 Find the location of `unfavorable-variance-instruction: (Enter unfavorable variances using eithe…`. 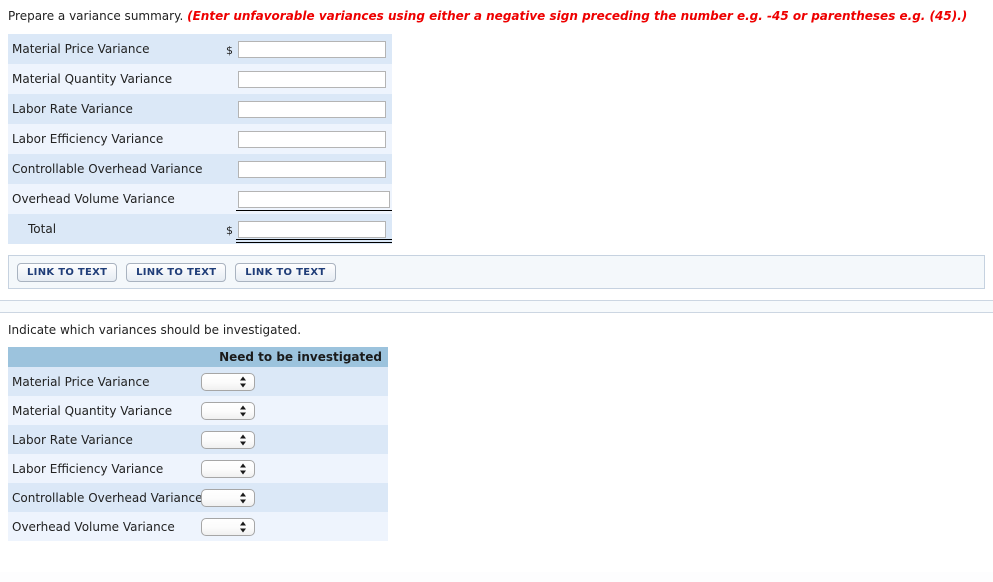

unfavorable-variance-instruction: (Enter unfavorable variances using eithe… is located at coordinates (577, 16).